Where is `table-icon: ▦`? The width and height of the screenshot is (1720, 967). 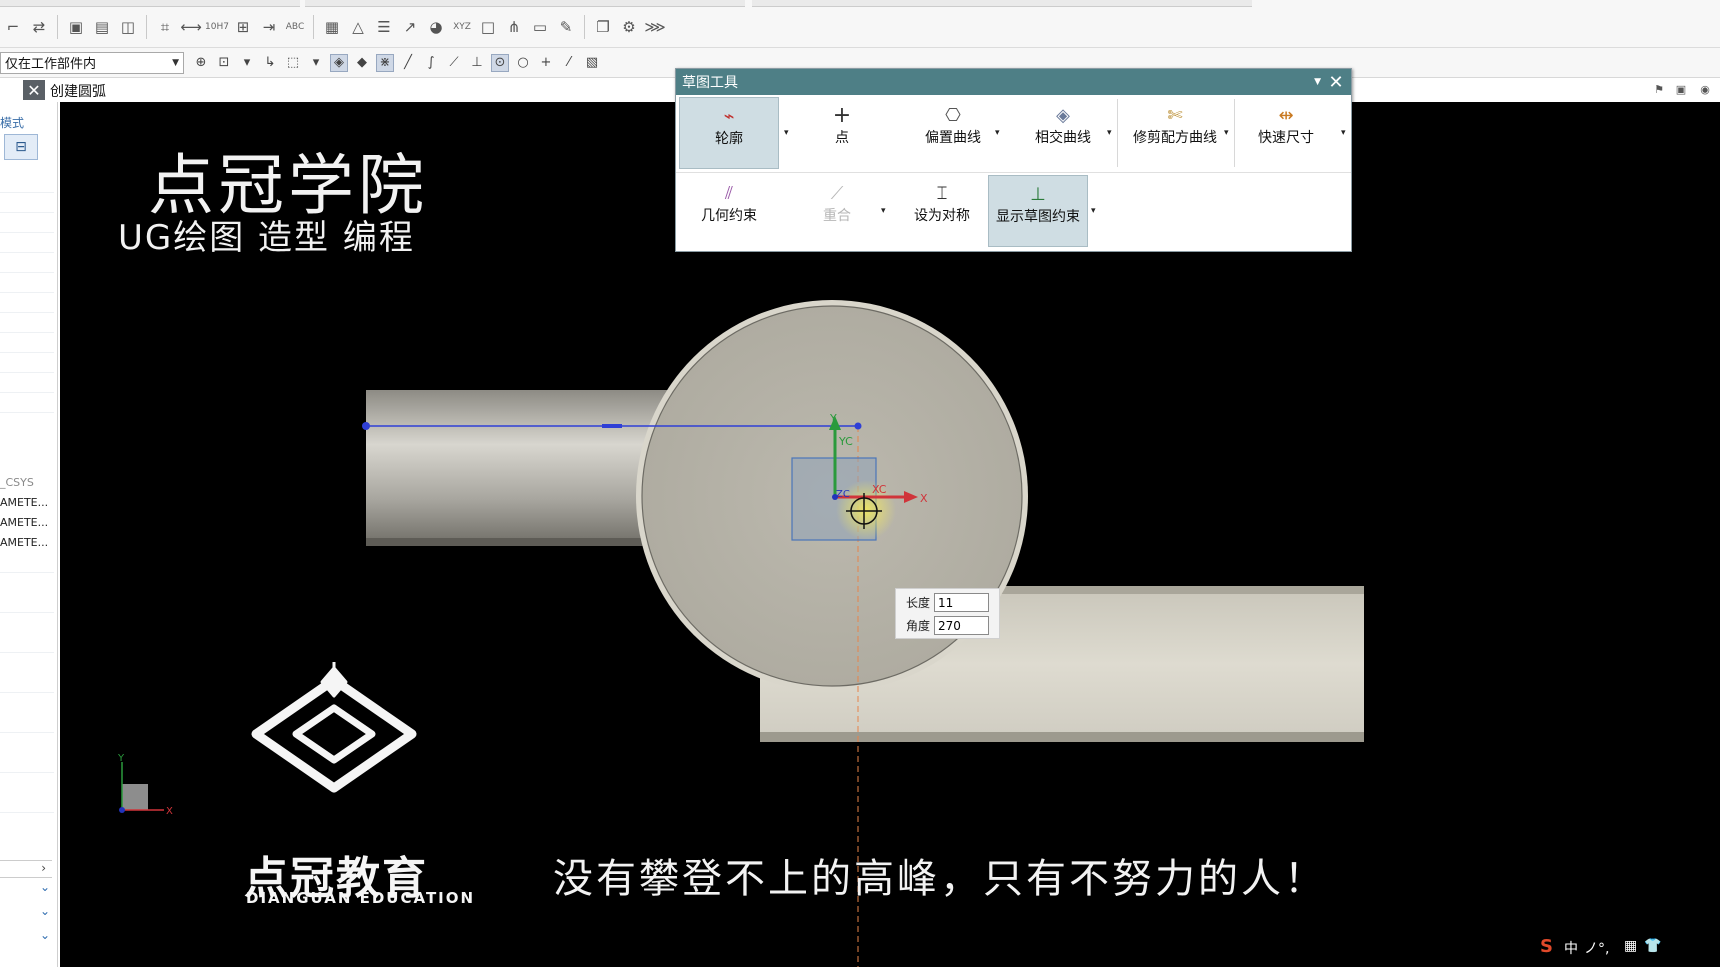 table-icon: ▦ is located at coordinates (332, 27).